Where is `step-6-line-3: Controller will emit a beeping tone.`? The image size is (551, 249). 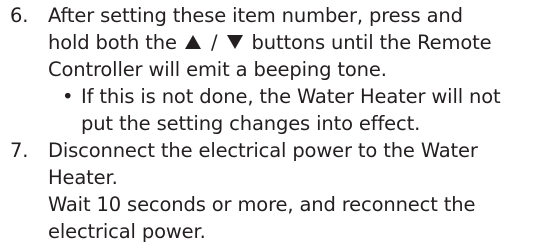
step-6-line-3: Controller will emit a beeping tone. is located at coordinates (217, 69).